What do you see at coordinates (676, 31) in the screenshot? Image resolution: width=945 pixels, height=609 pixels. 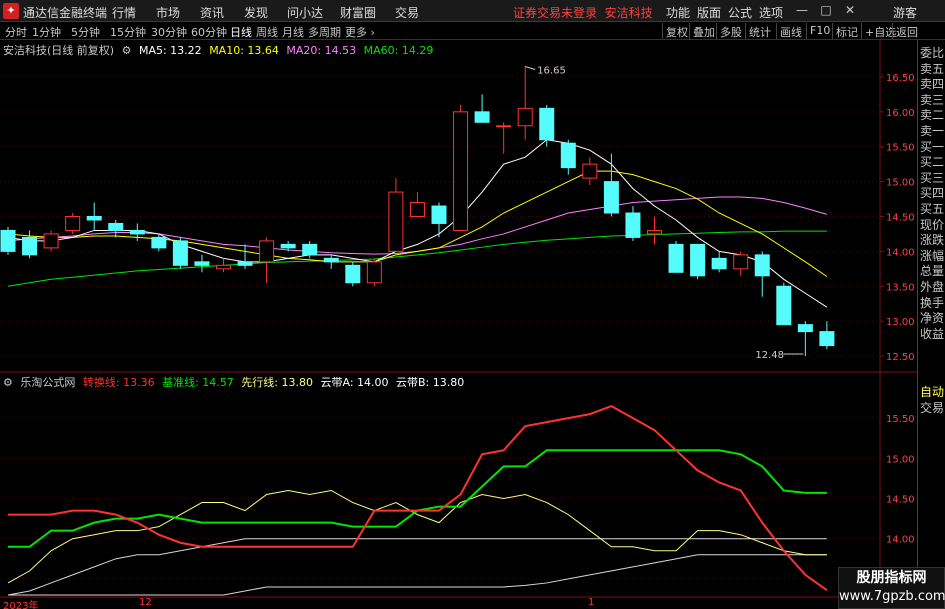 I see `btn-fuquan: 复权` at bounding box center [676, 31].